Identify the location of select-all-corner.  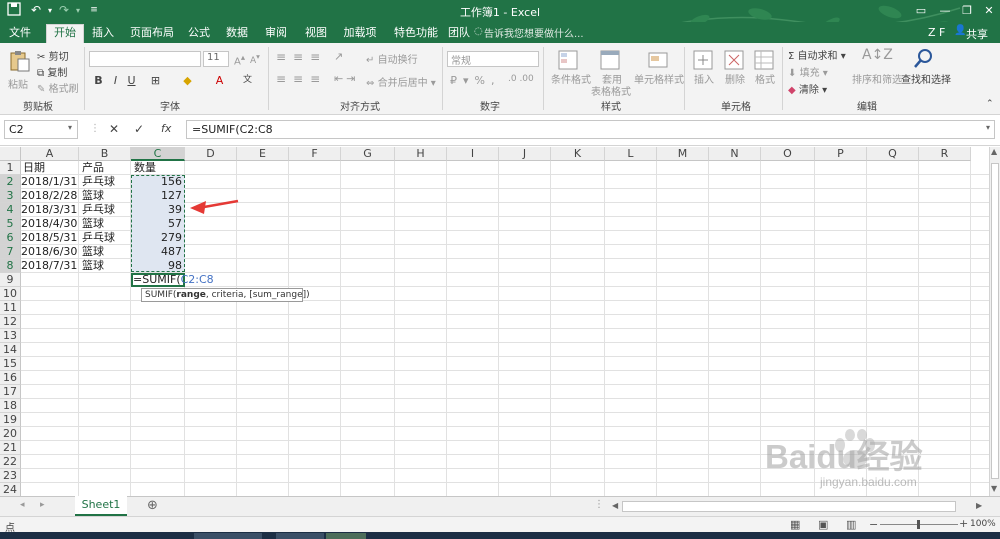
(10, 154).